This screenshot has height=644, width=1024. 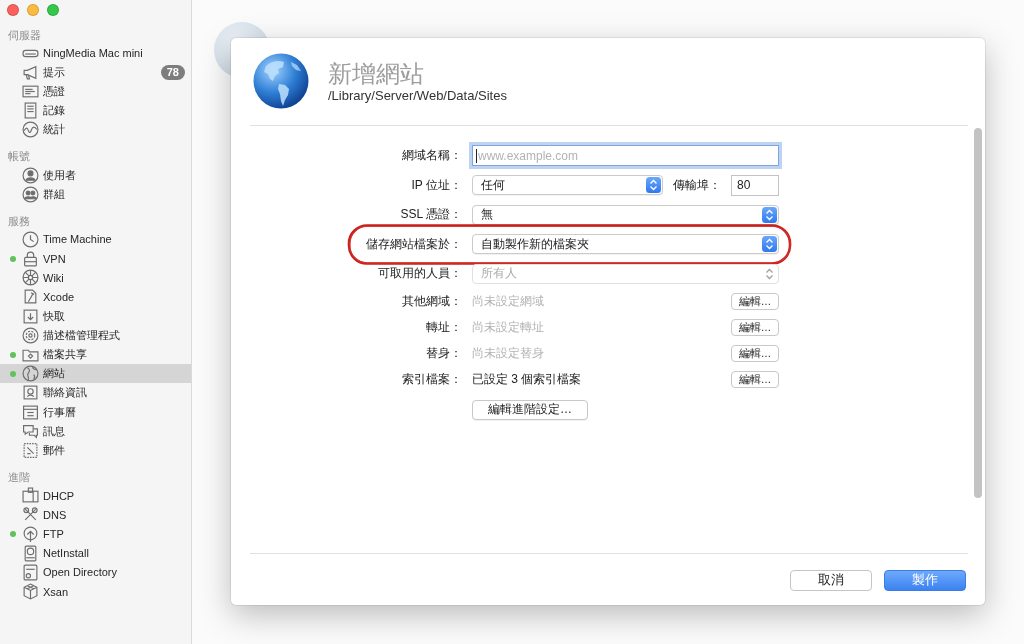 I want to click on dialog-title: 新增網站, so click(x=376, y=74).